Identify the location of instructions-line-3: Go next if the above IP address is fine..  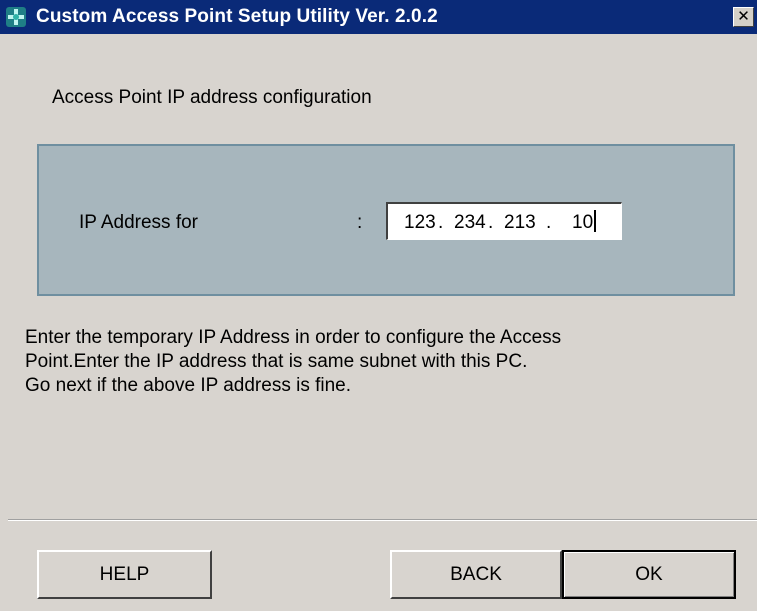
(188, 385).